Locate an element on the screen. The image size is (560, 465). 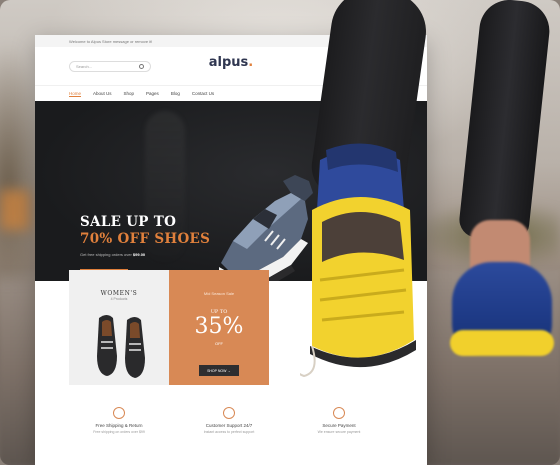
nav-item-shop: Shop is located at coordinates (129, 93).